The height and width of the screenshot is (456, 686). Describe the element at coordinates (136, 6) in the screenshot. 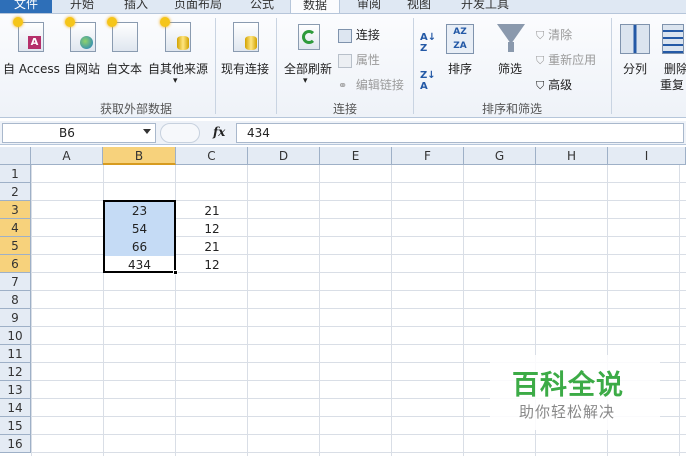

I see `tab-insert: 插入` at that location.